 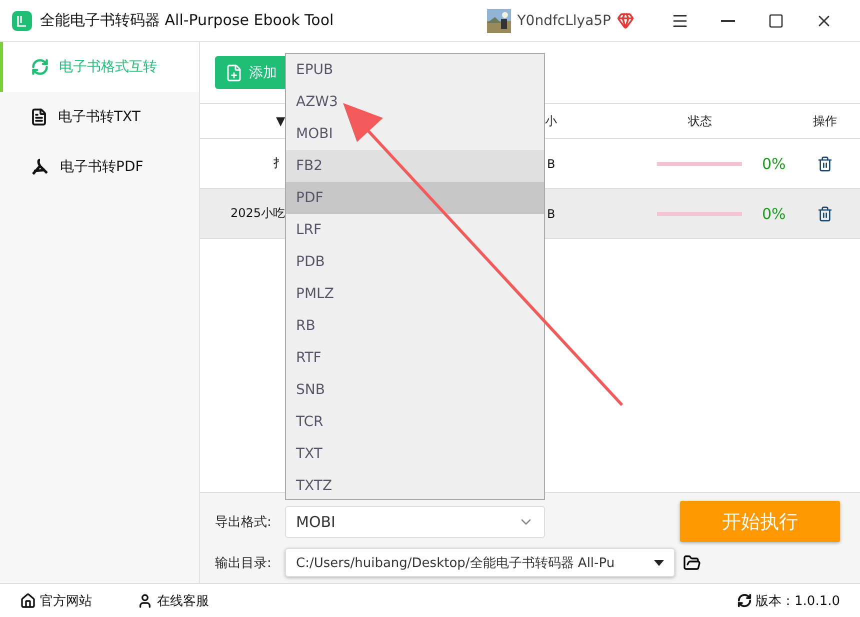 What do you see at coordinates (187, 20) in the screenshot?
I see `window-title: 全能电子书转码器 All-Purpose Ebook Tool` at bounding box center [187, 20].